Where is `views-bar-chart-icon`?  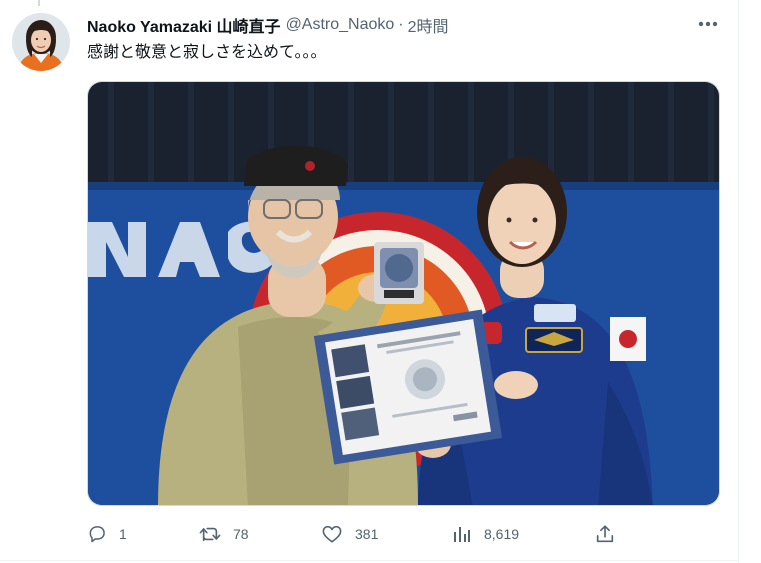
views-bar-chart-icon is located at coordinates (462, 534).